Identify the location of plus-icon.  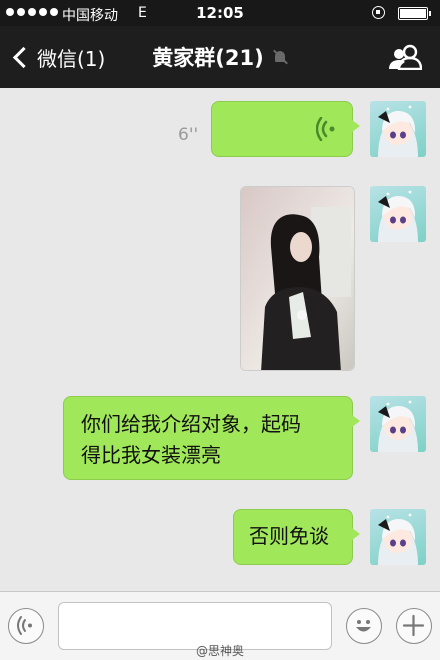
(413, 625).